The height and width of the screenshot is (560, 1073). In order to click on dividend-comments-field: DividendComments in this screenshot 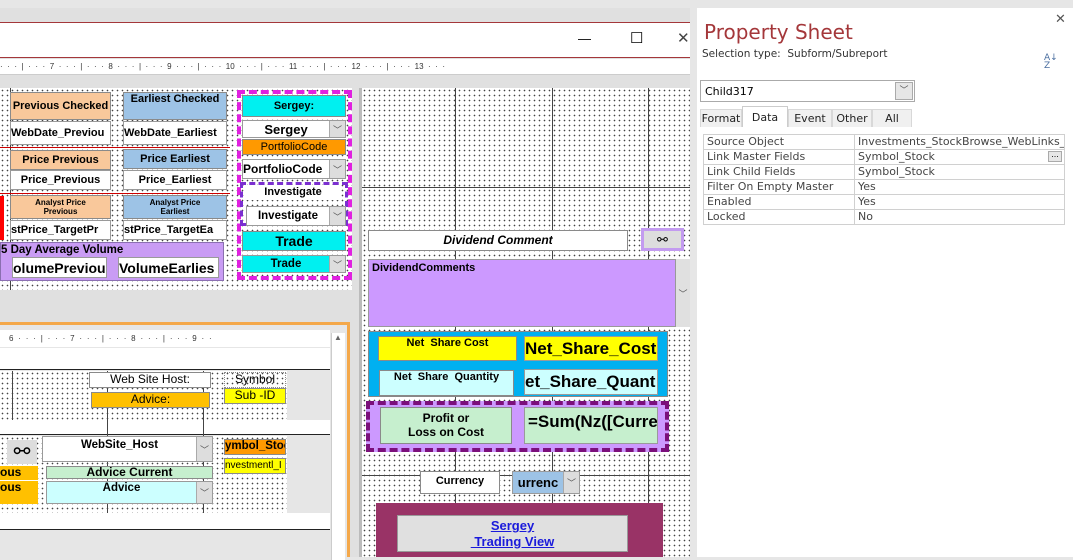, I will do `click(522, 293)`.